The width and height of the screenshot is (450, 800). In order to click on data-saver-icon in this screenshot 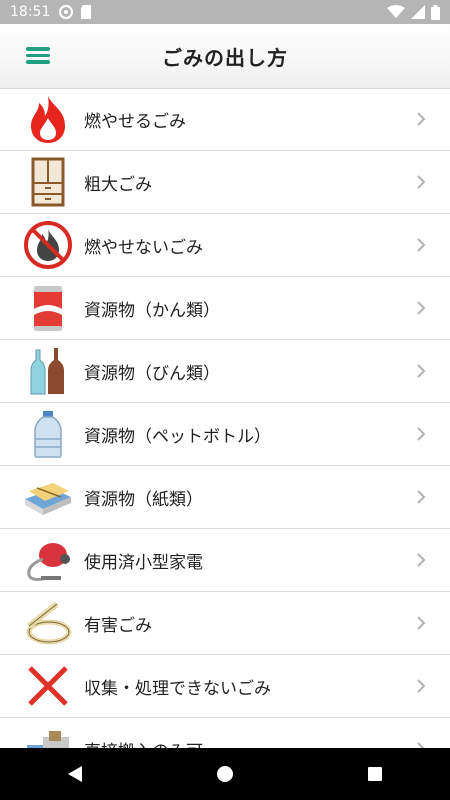, I will do `click(66, 12)`.